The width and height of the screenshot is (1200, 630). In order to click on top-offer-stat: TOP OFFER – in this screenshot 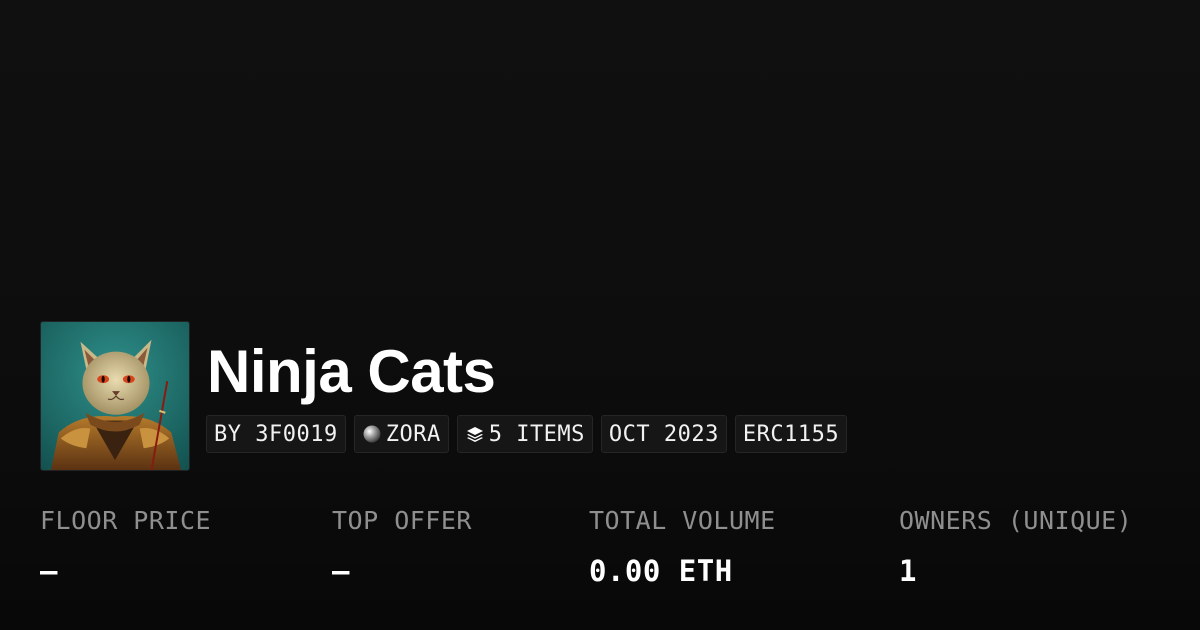, I will do `click(402, 546)`.